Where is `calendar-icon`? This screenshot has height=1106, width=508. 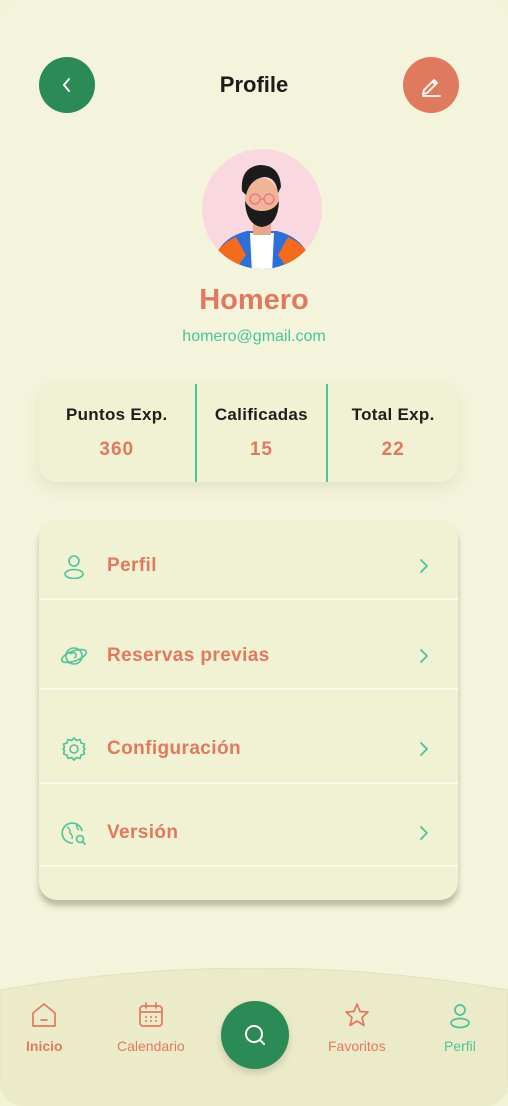
calendar-icon is located at coordinates (151, 1014).